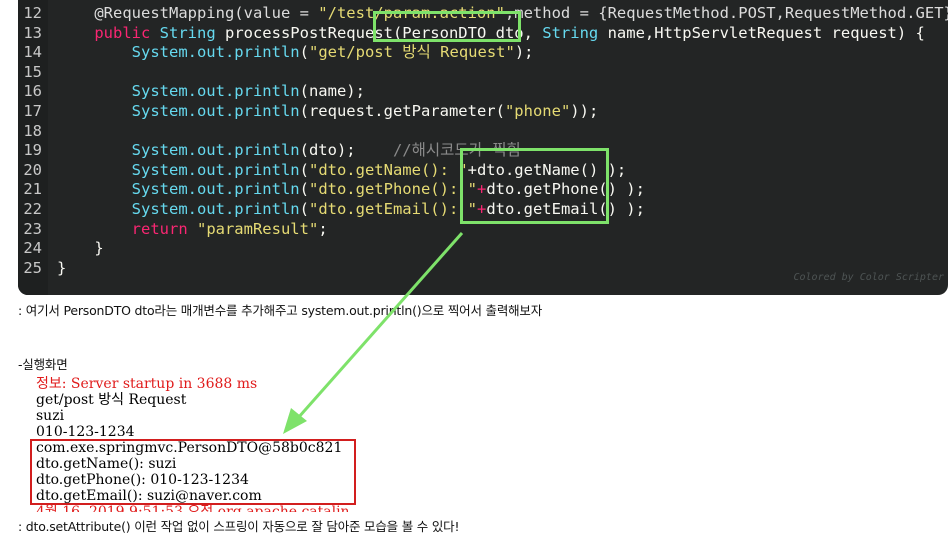 The height and width of the screenshot is (537, 948). What do you see at coordinates (127, 228) in the screenshot?
I see `code-token: return` at bounding box center [127, 228].